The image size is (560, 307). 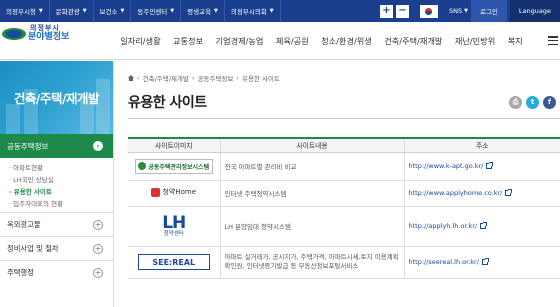 What do you see at coordinates (239, 41) in the screenshot?
I see `nav-item-economy: 기업경제/농업` at bounding box center [239, 41].